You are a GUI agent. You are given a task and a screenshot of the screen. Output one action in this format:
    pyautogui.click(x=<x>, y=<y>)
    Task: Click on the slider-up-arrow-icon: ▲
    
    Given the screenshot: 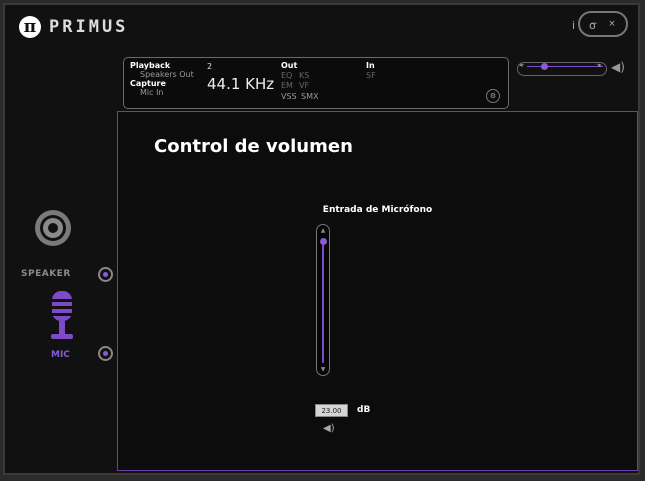 What is the action you would take?
    pyautogui.click(x=323, y=230)
    